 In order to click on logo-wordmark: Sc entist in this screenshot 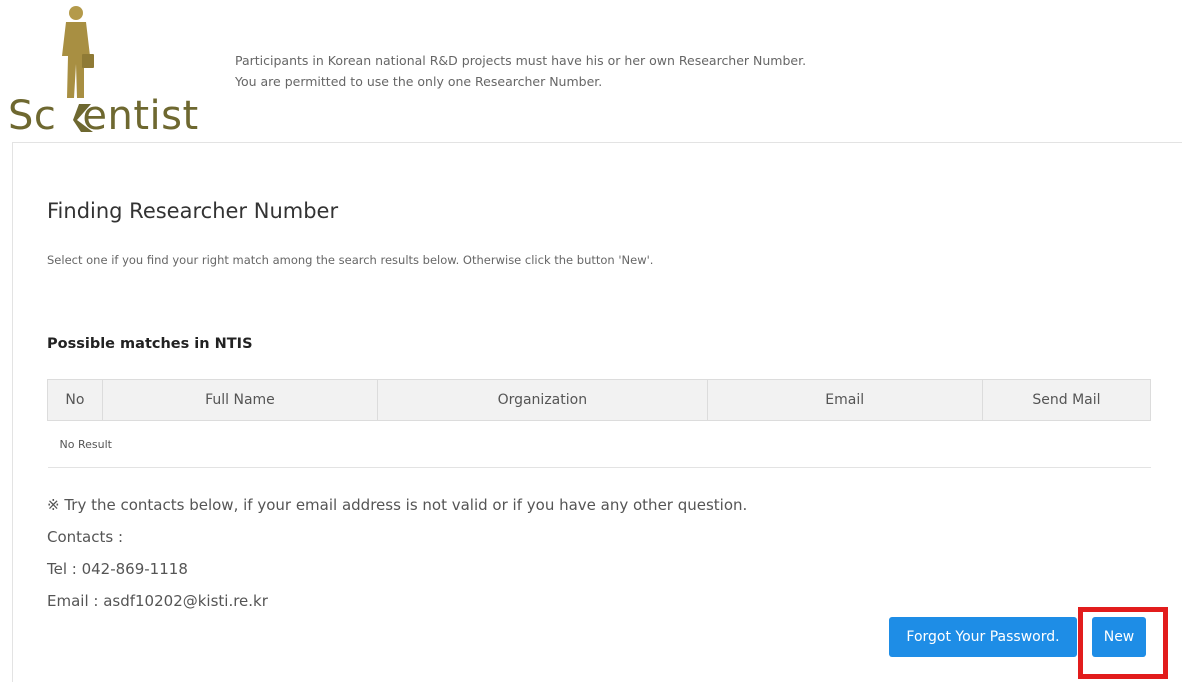, I will do `click(103, 116)`.